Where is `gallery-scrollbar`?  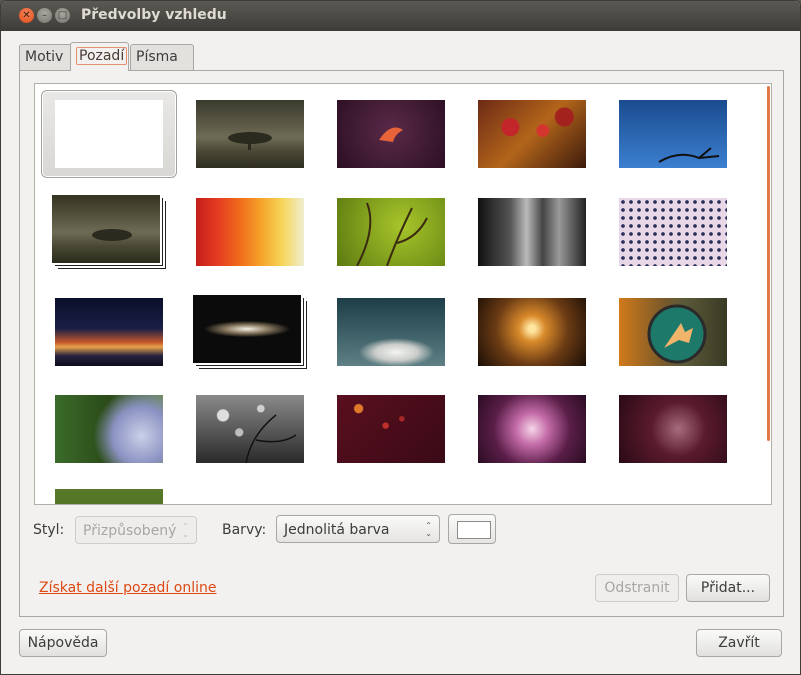 gallery-scrollbar is located at coordinates (768, 263).